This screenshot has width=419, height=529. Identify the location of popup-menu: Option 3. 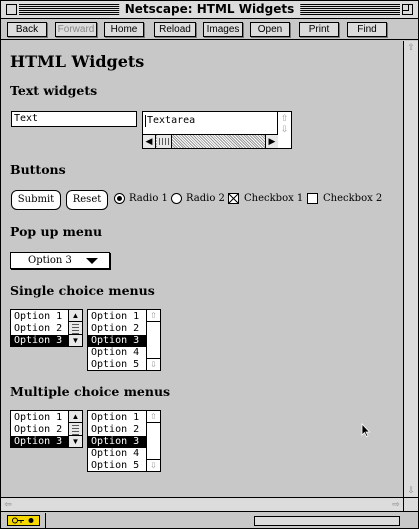
(60, 260).